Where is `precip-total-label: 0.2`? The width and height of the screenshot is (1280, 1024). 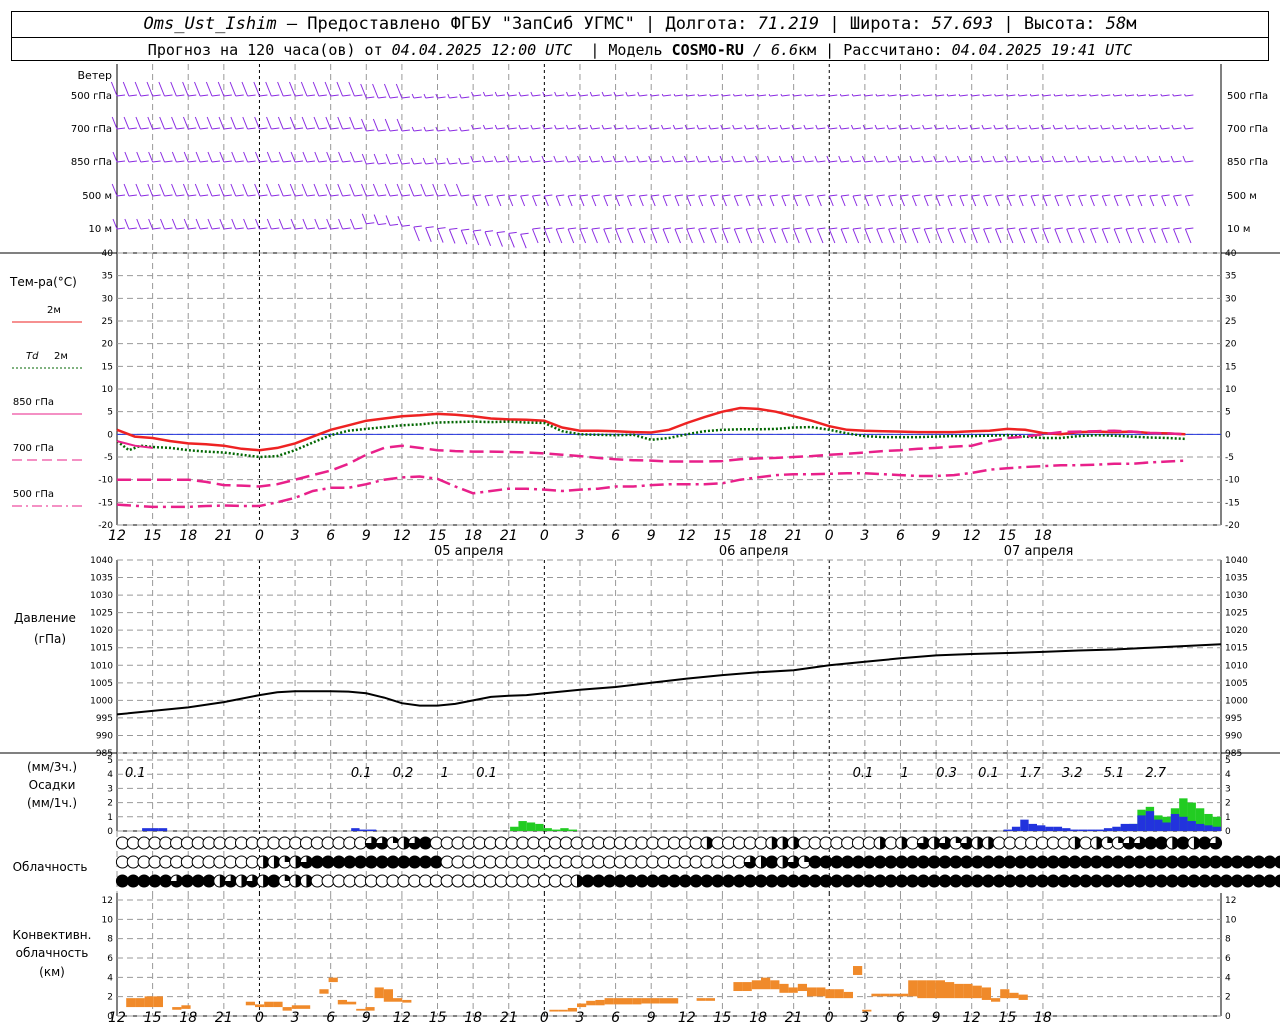 precip-total-label: 0.2 is located at coordinates (403, 773).